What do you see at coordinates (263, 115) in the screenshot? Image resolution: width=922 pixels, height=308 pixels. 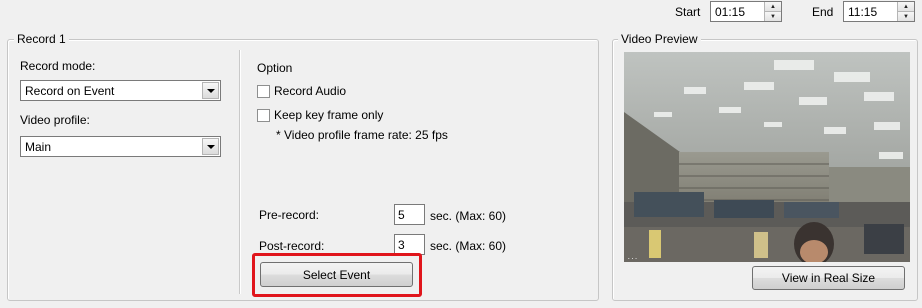 I see `keyframe-only-checkbox` at bounding box center [263, 115].